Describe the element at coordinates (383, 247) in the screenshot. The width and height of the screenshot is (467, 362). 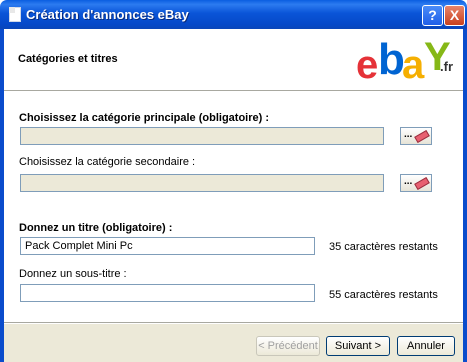
I see `title-remaining-count: 35 caractères restants` at that location.